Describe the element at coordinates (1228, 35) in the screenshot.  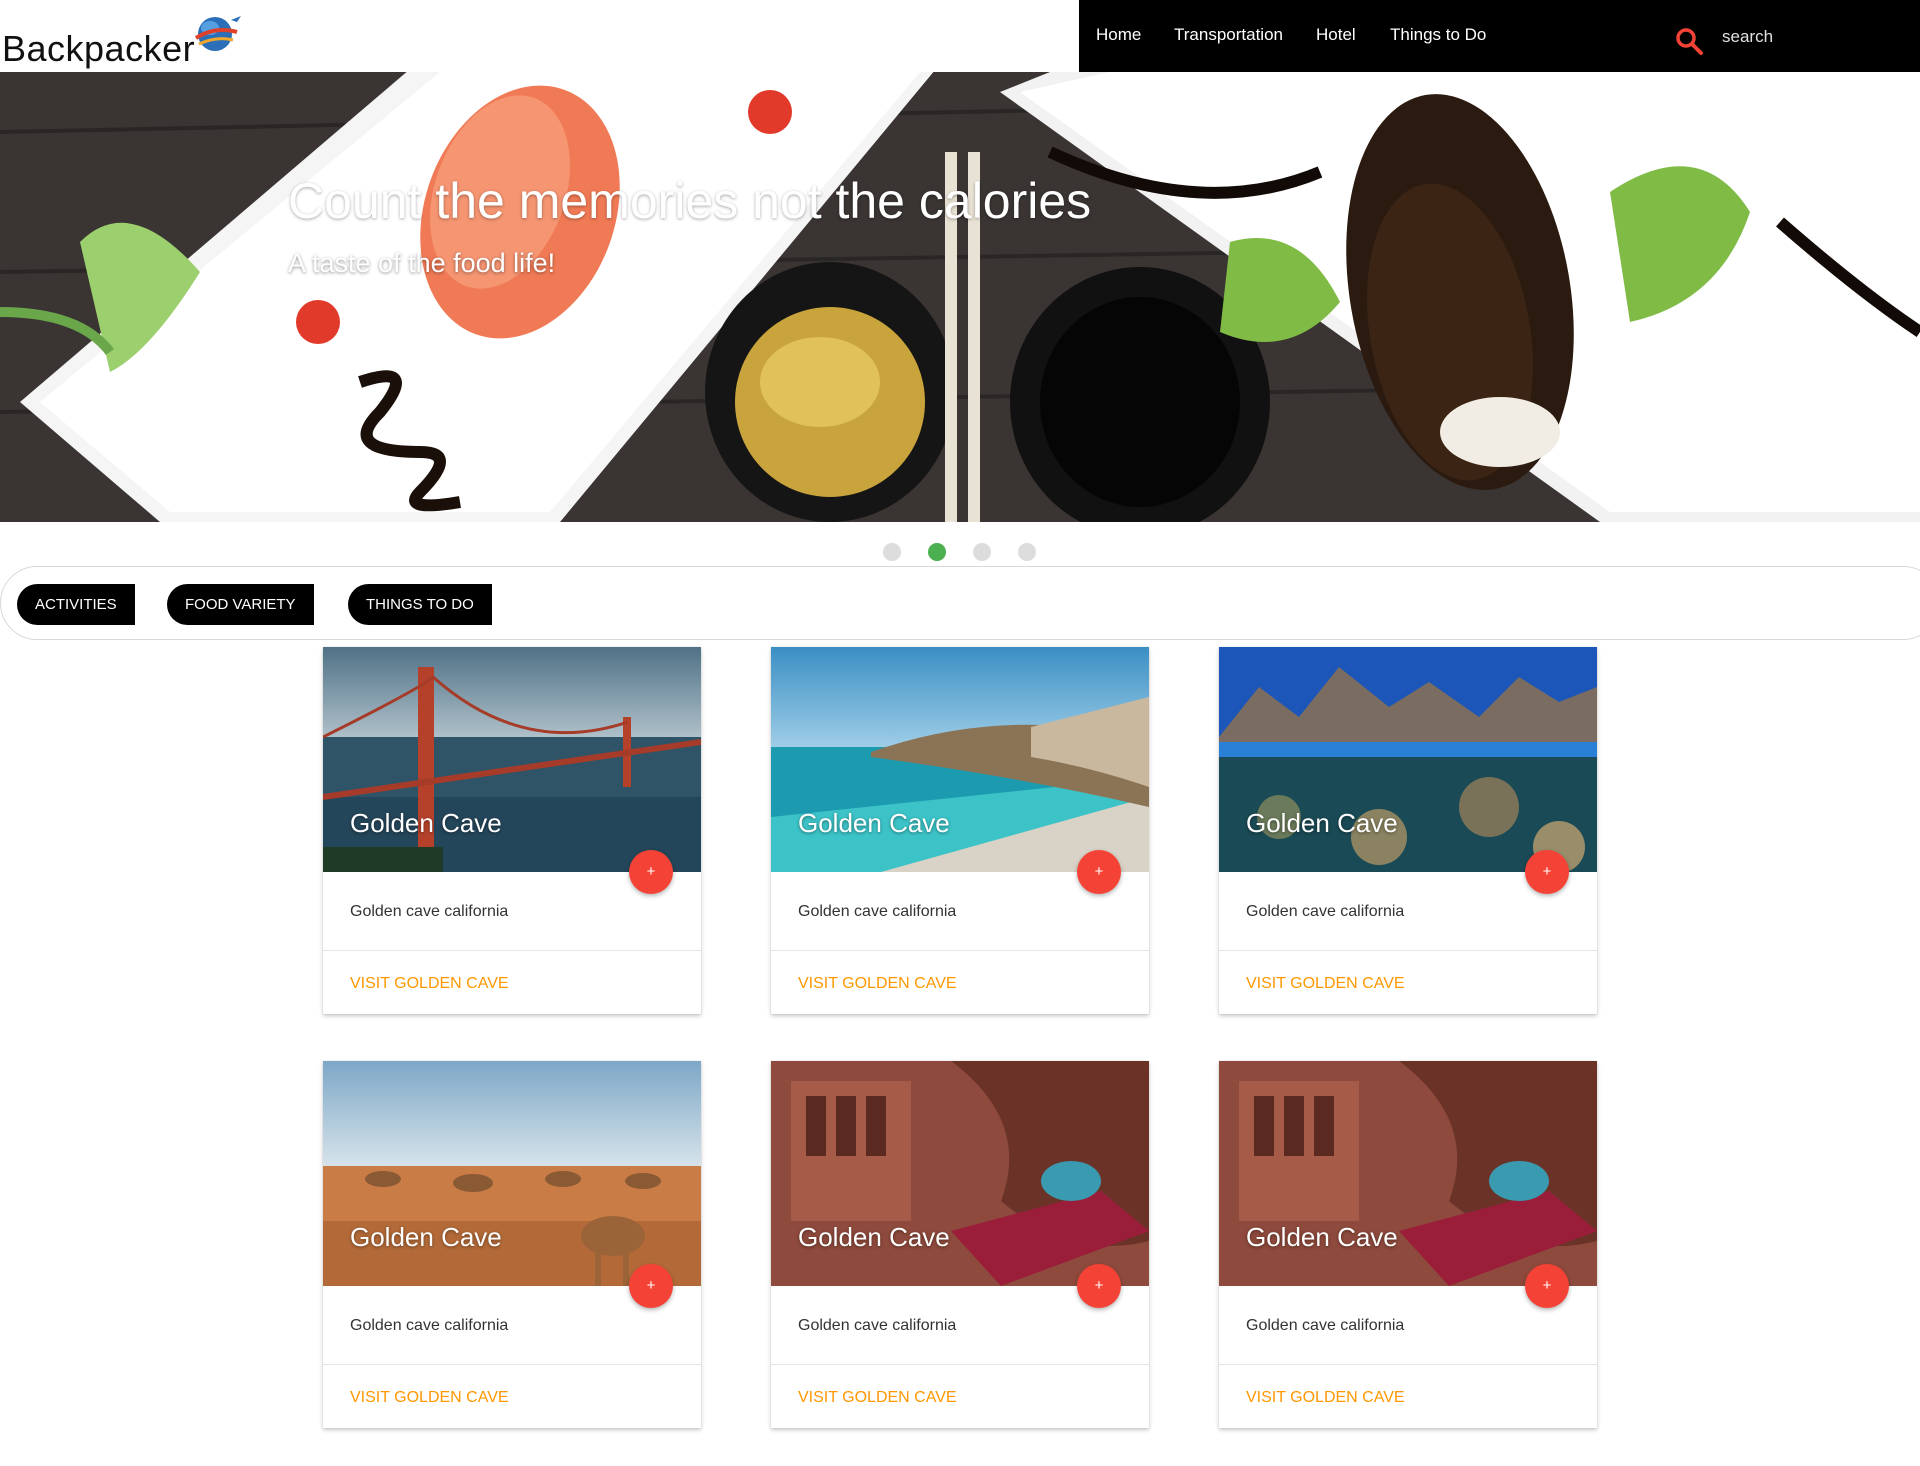
I see `nav-transportation: Transportation` at that location.